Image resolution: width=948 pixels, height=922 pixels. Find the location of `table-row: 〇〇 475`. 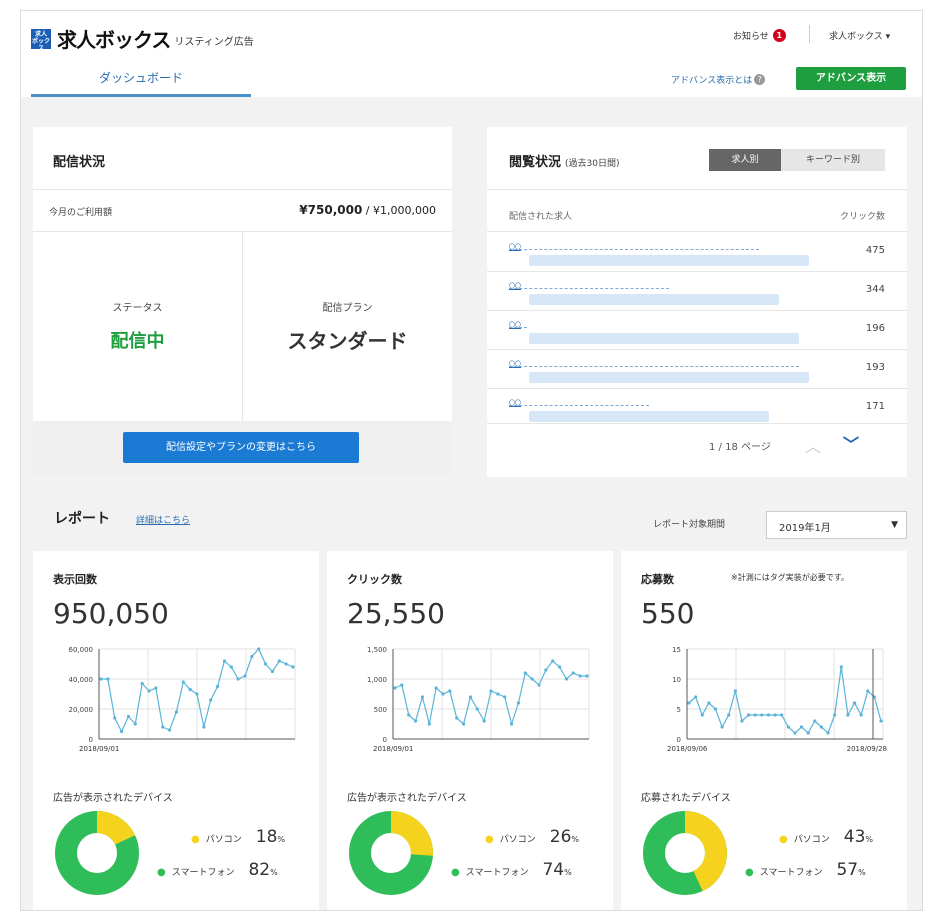

table-row: 〇〇 475 is located at coordinates (697, 252).